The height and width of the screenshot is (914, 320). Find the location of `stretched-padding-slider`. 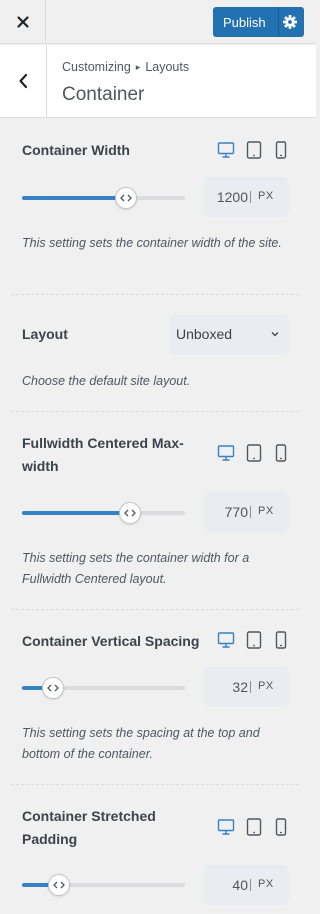

stretched-padding-slider is located at coordinates (103, 885).